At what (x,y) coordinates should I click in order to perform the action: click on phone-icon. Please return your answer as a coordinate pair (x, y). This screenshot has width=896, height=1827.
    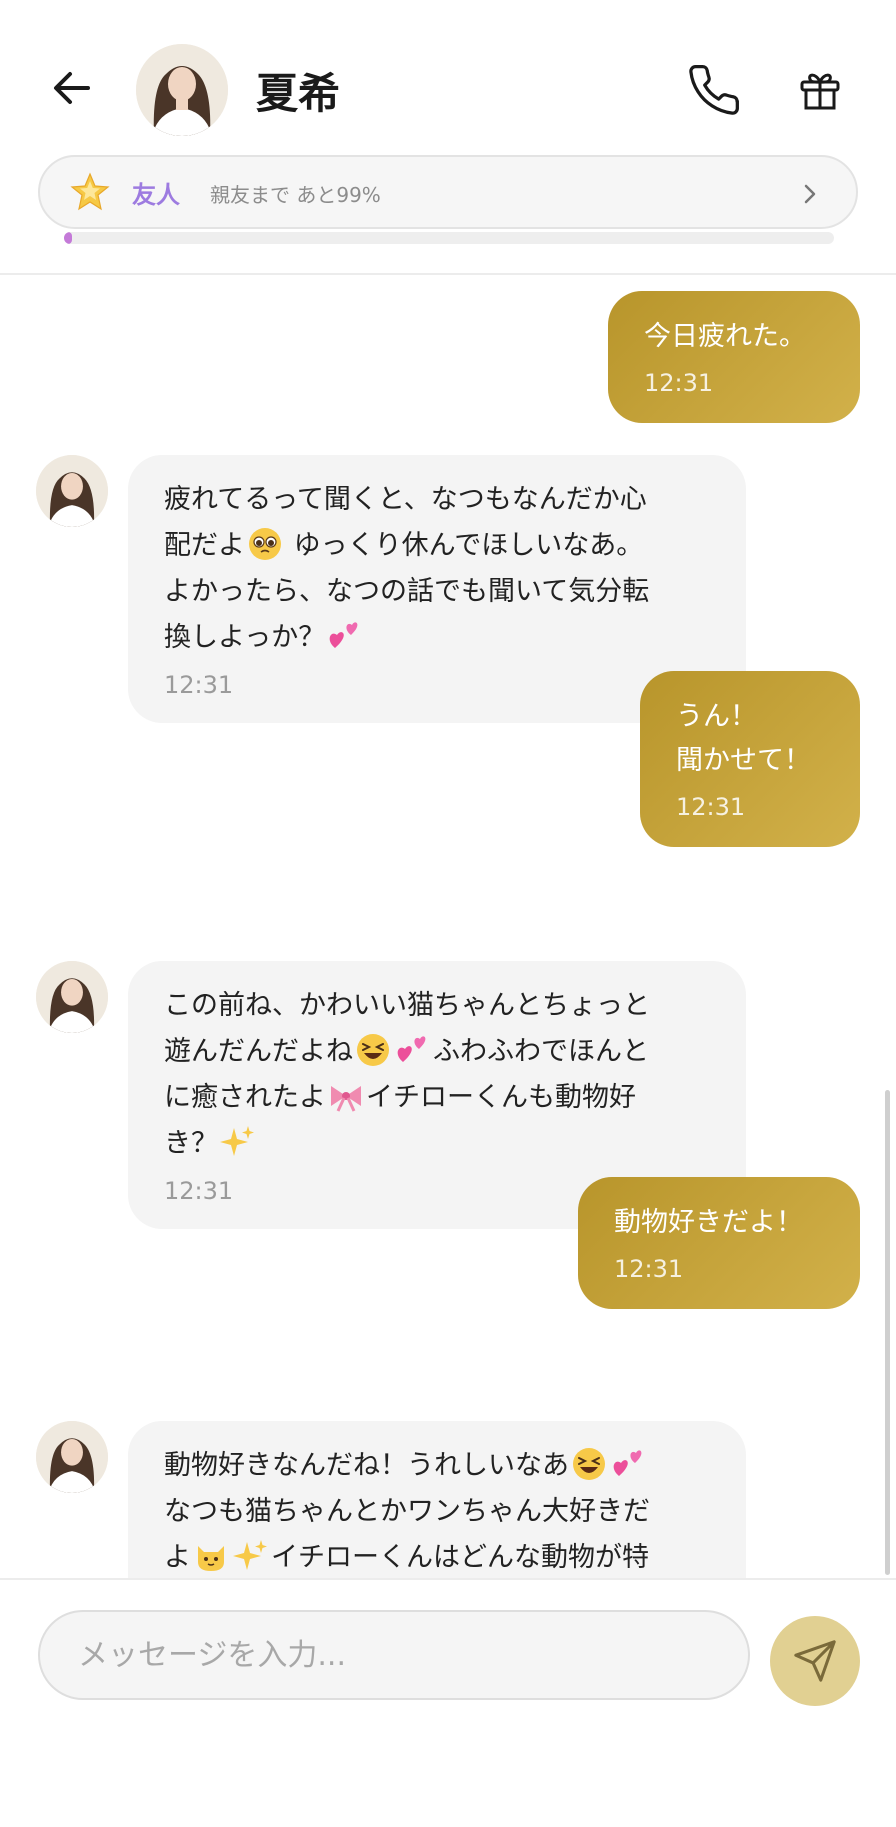
    Looking at the image, I should click on (714, 90).